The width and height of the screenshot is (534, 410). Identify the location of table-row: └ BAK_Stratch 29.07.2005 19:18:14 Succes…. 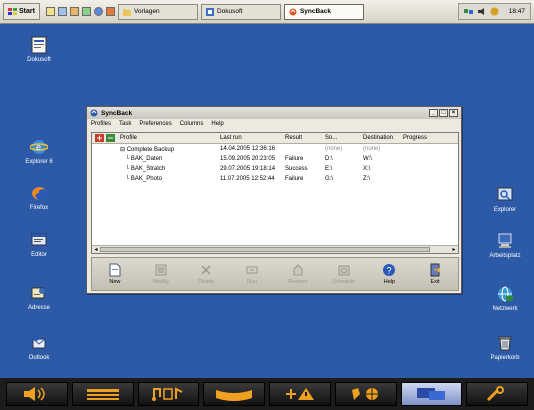
(275, 169).